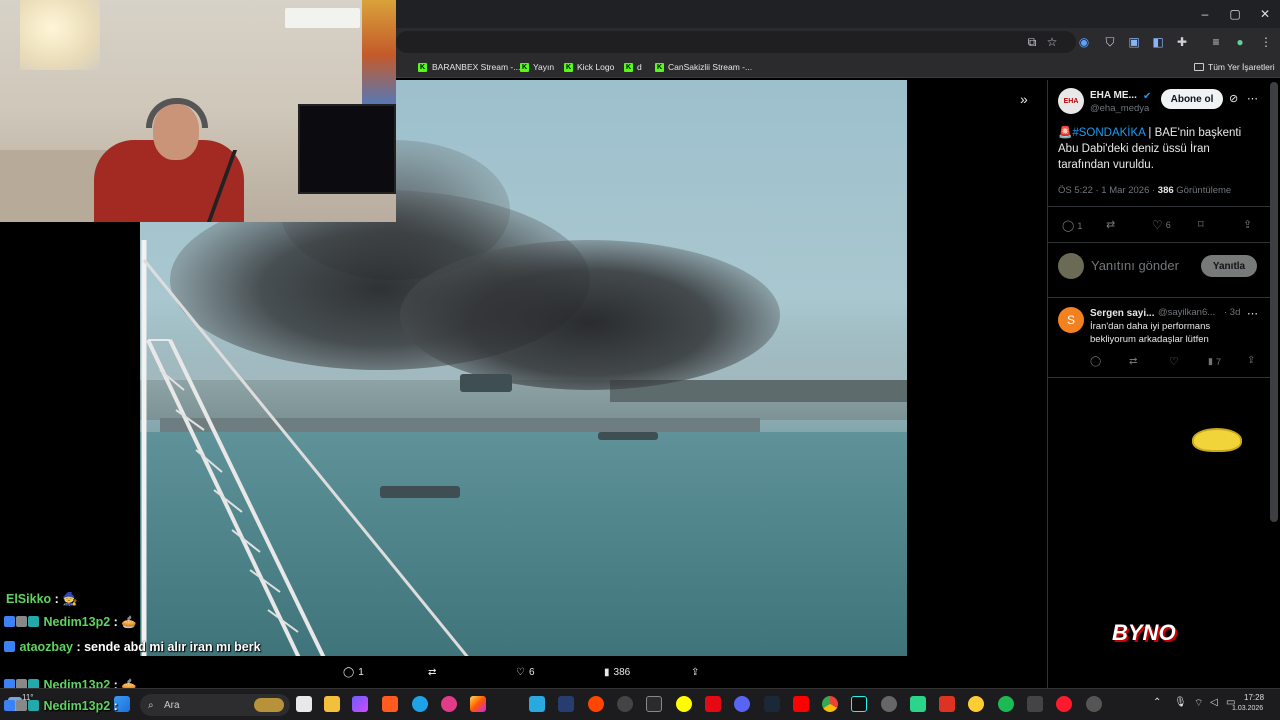 Image resolution: width=1280 pixels, height=720 pixels. I want to click on minimize-button: –, so click(1205, 14).